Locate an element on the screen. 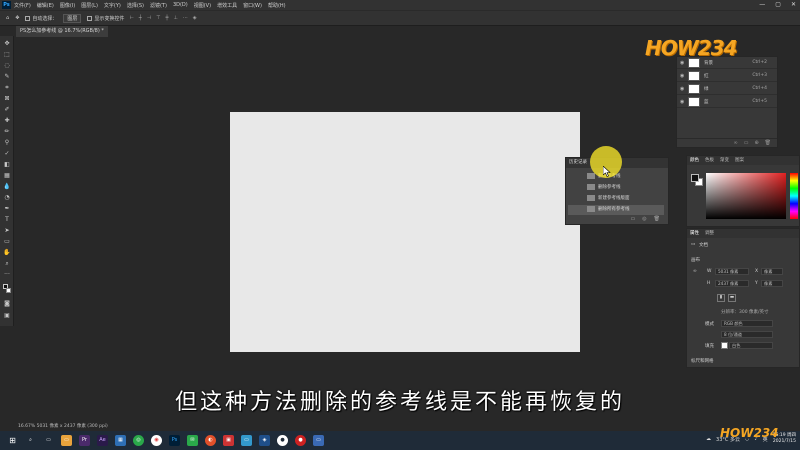 The width and height of the screenshot is (800, 450). minimize-button: — is located at coordinates (762, 5).